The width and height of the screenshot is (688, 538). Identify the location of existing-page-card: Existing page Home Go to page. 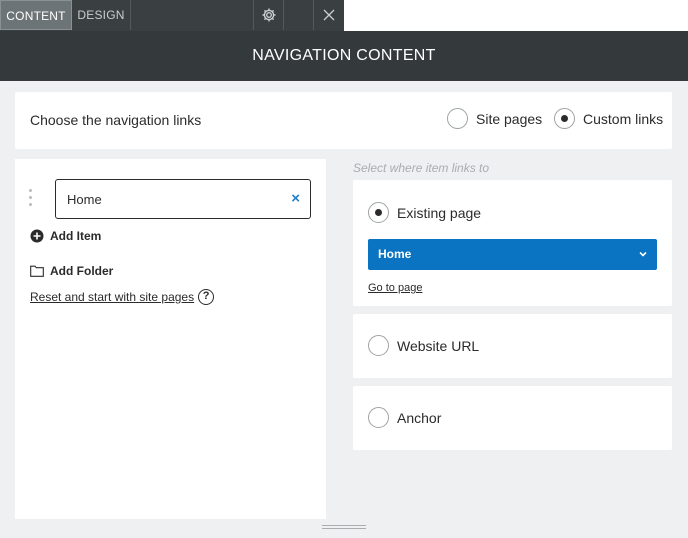
(512, 243).